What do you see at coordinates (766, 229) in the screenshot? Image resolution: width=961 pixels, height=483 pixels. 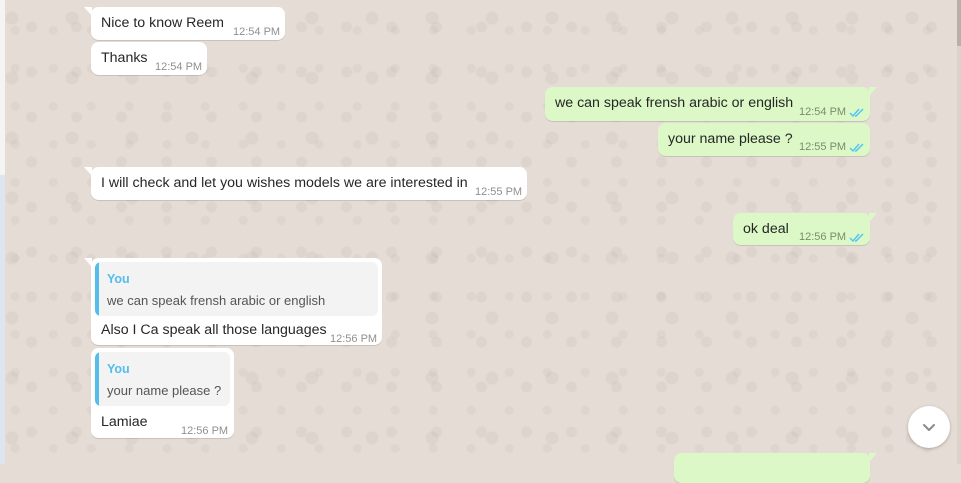 I see `message-text: ok deal` at bounding box center [766, 229].